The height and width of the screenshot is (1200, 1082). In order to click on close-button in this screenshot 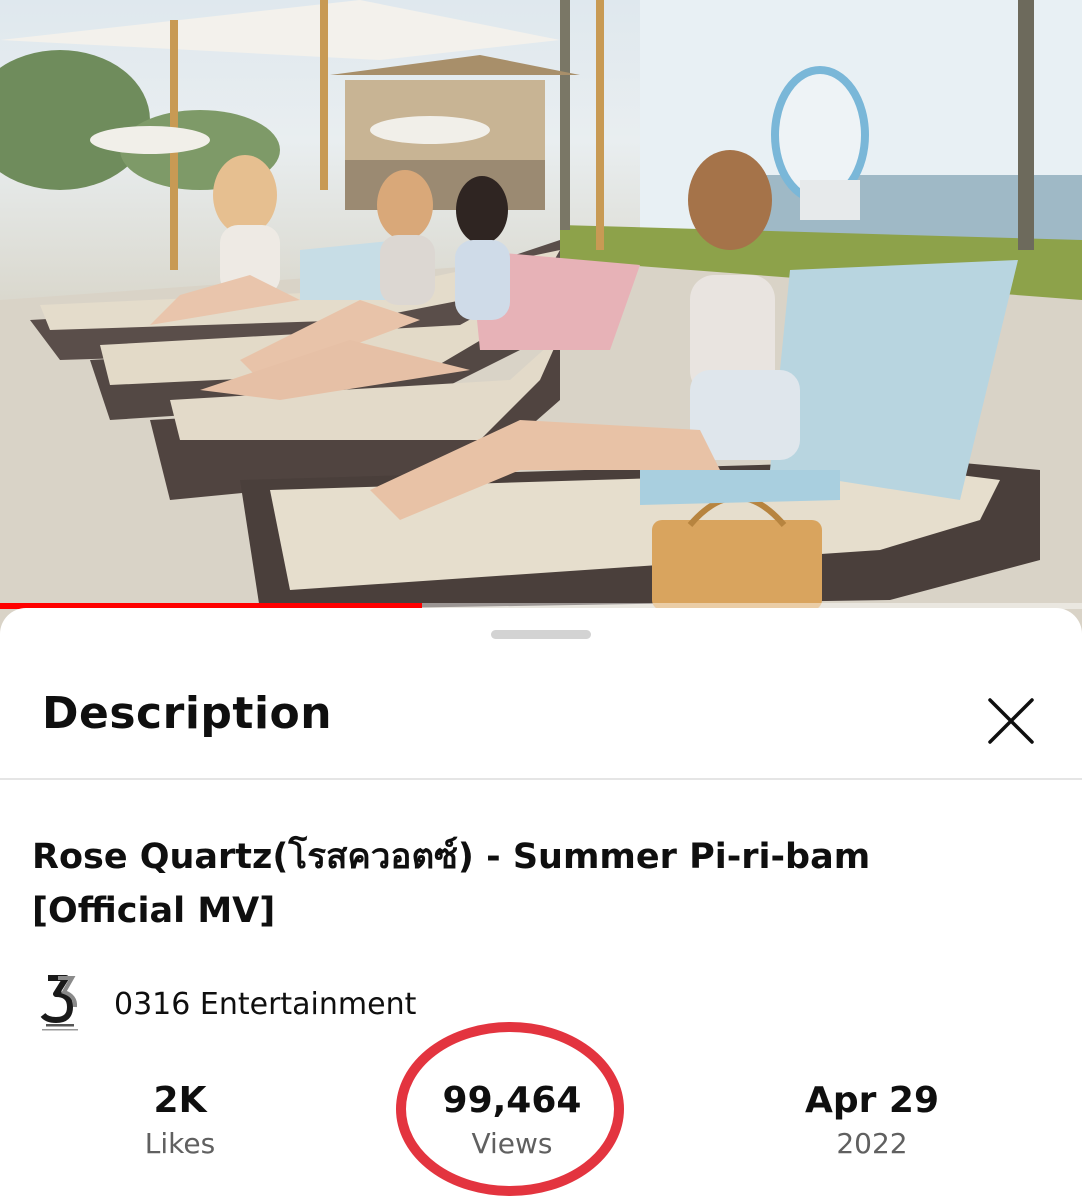, I will do `click(1011, 721)`.